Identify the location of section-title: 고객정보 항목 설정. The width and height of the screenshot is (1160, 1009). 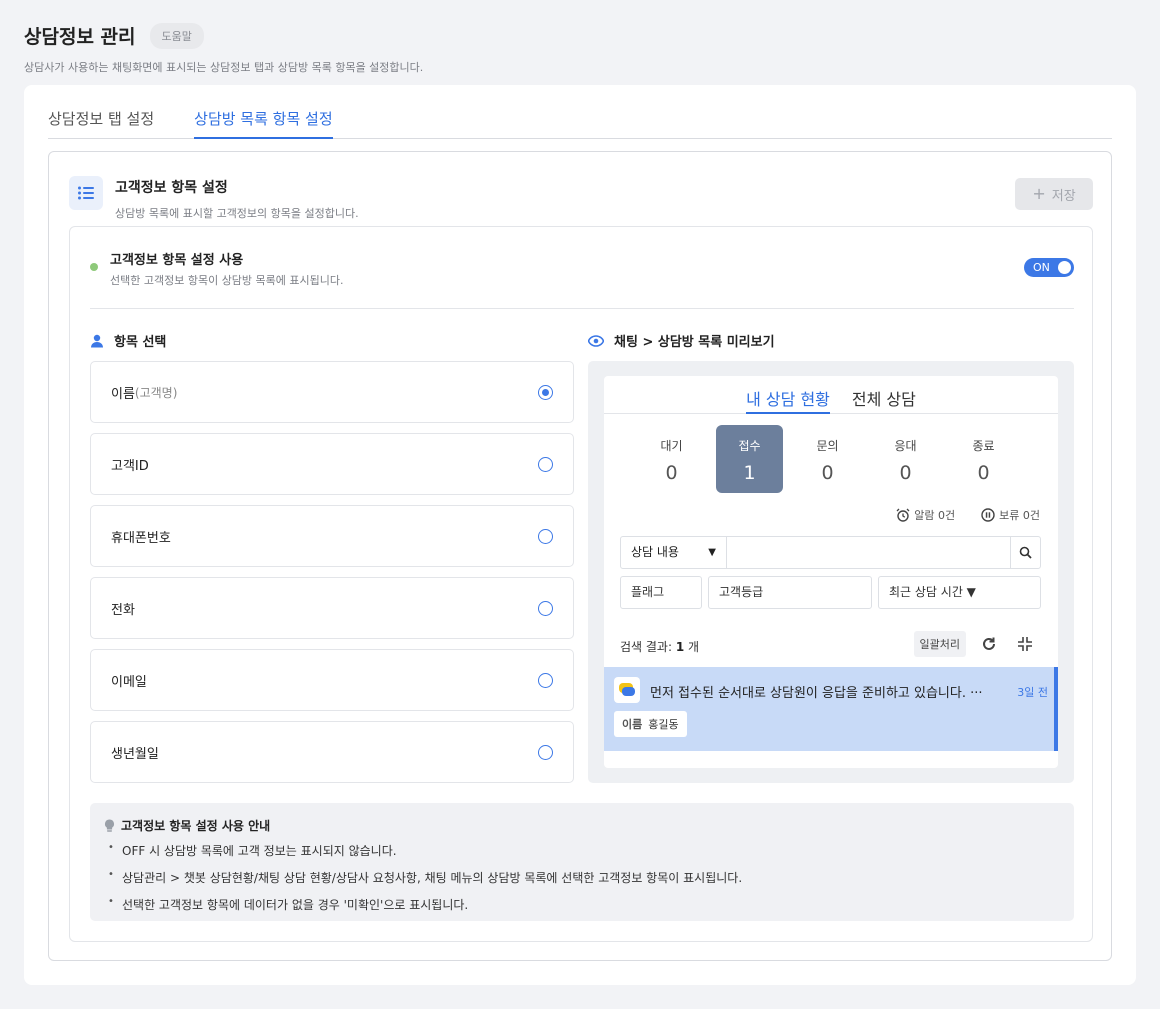
(171, 188).